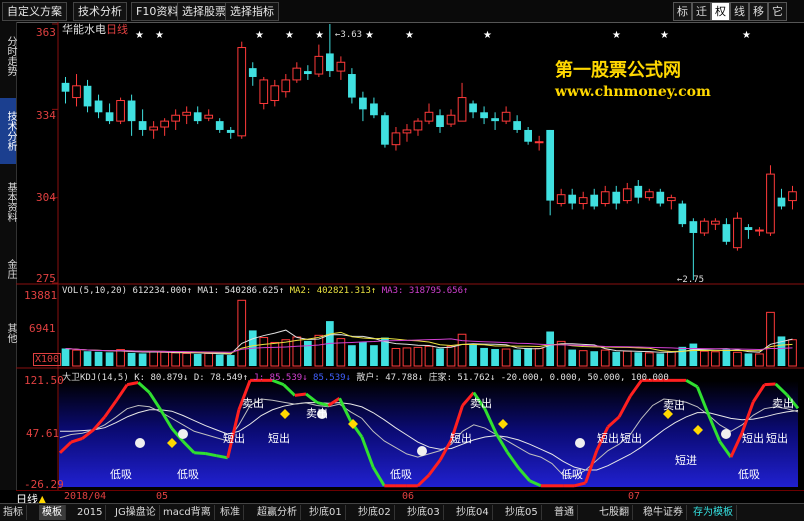 The image size is (804, 521). What do you see at coordinates (230, 512) in the screenshot?
I see `tab-standard: 标准` at bounding box center [230, 512].